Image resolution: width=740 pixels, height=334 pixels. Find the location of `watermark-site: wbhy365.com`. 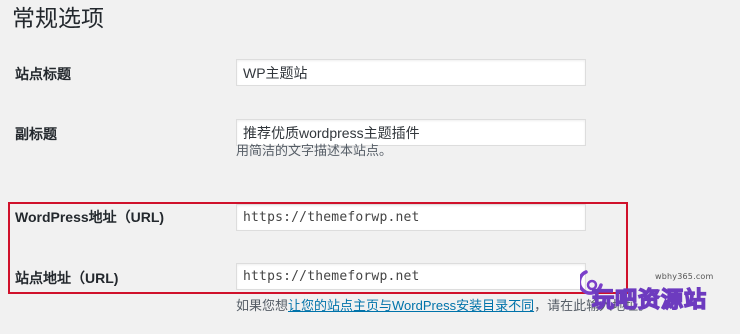

watermark-site: wbhy365.com is located at coordinates (684, 276).